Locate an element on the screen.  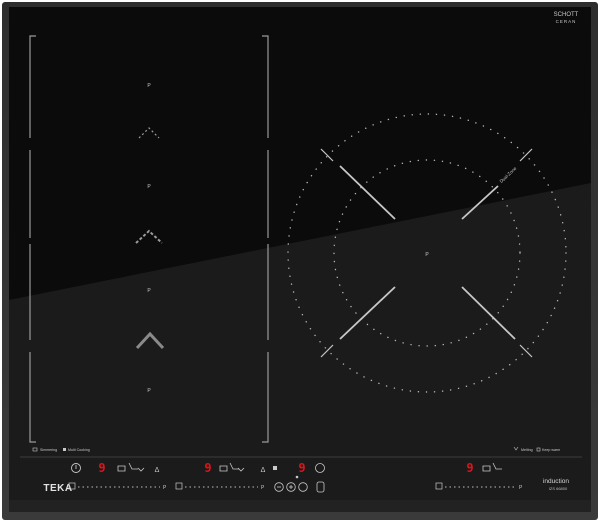
lock-button: Δ is located at coordinates (157, 470).